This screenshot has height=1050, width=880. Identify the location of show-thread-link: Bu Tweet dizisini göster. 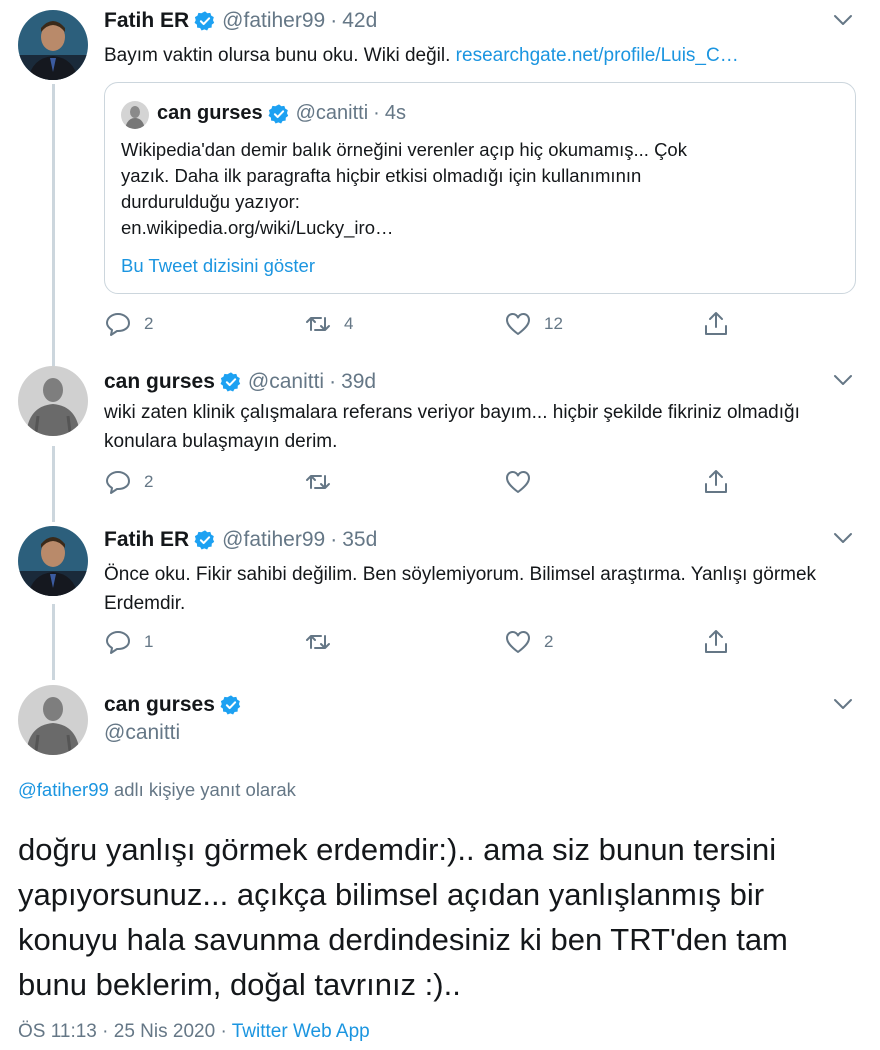
(218, 266).